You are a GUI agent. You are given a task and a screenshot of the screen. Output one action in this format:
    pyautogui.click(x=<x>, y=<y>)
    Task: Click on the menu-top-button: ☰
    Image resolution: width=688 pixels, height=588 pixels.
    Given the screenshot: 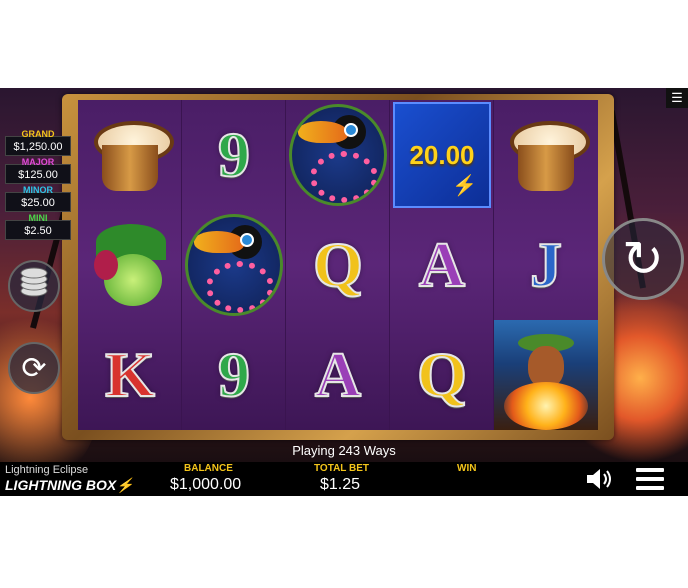 What is the action you would take?
    pyautogui.click(x=677, y=98)
    